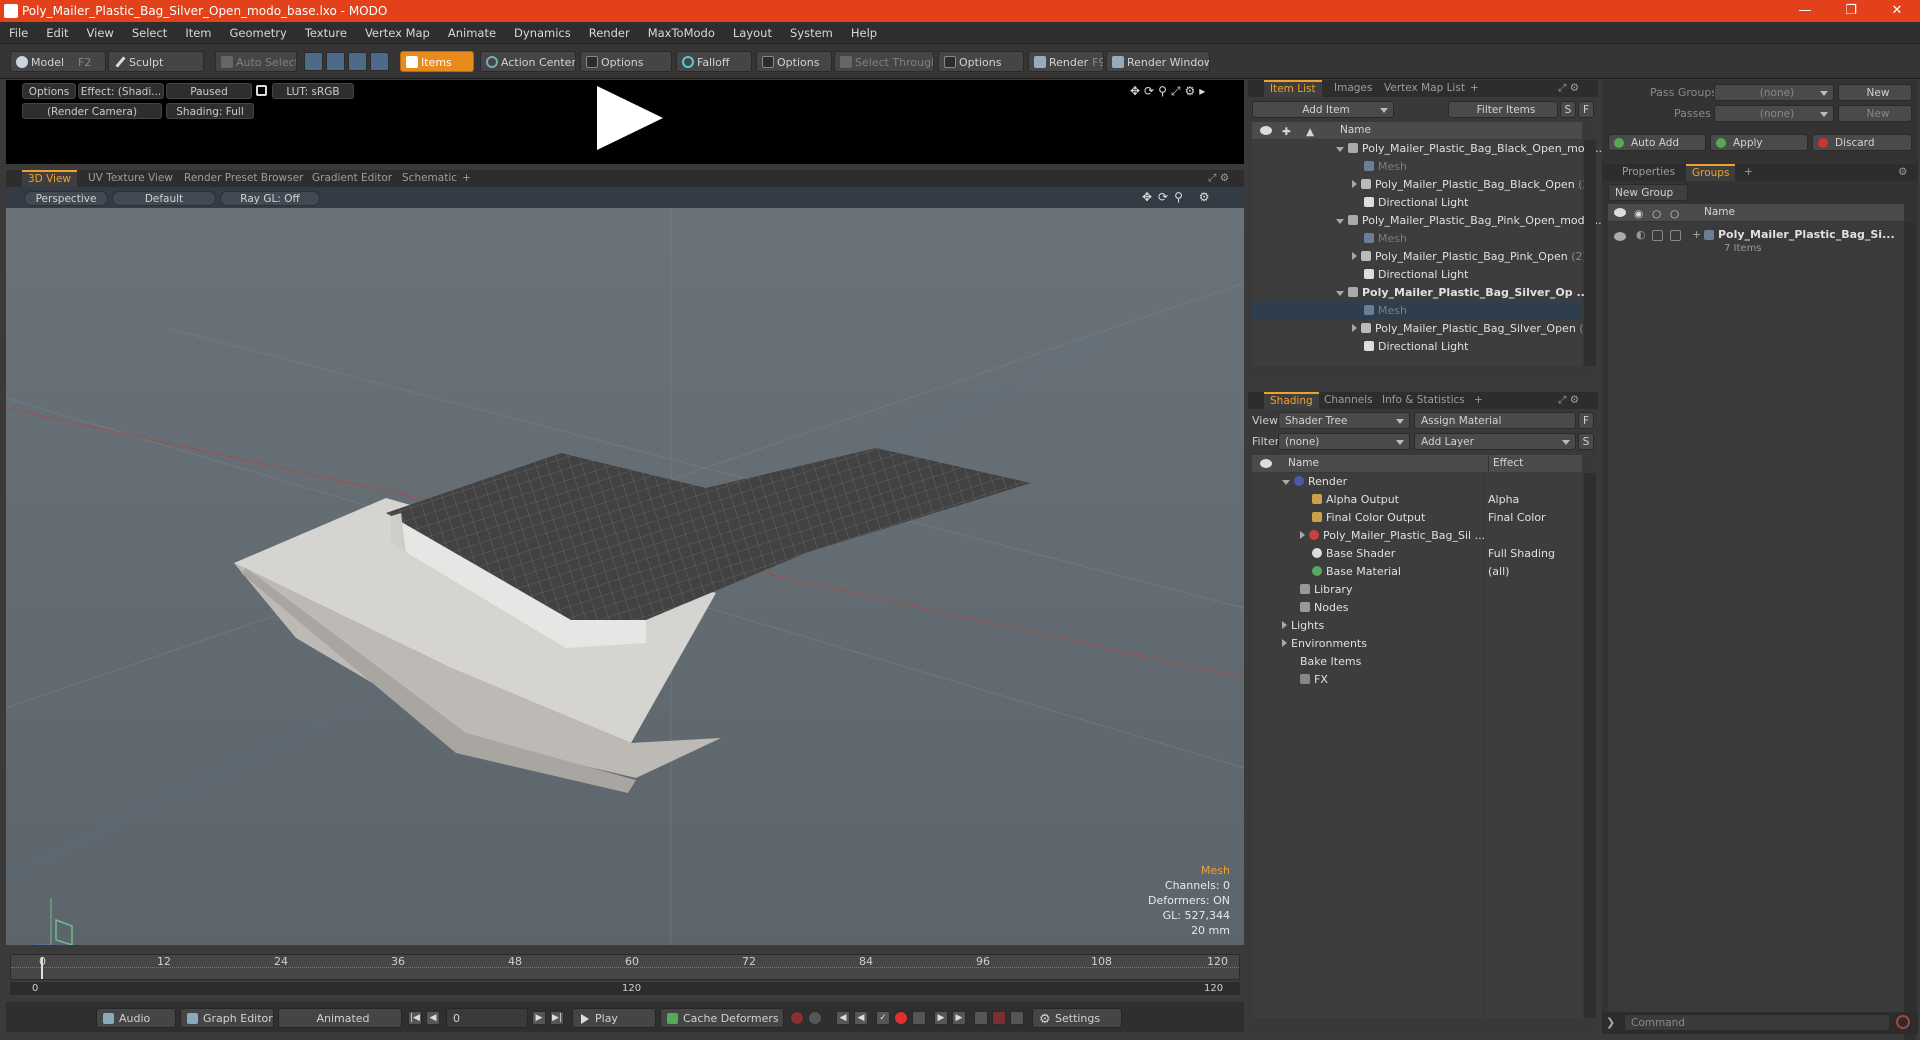 The height and width of the screenshot is (1040, 1920). Describe the element at coordinates (815, 1018) in the screenshot. I see `keyframe-icon` at that location.